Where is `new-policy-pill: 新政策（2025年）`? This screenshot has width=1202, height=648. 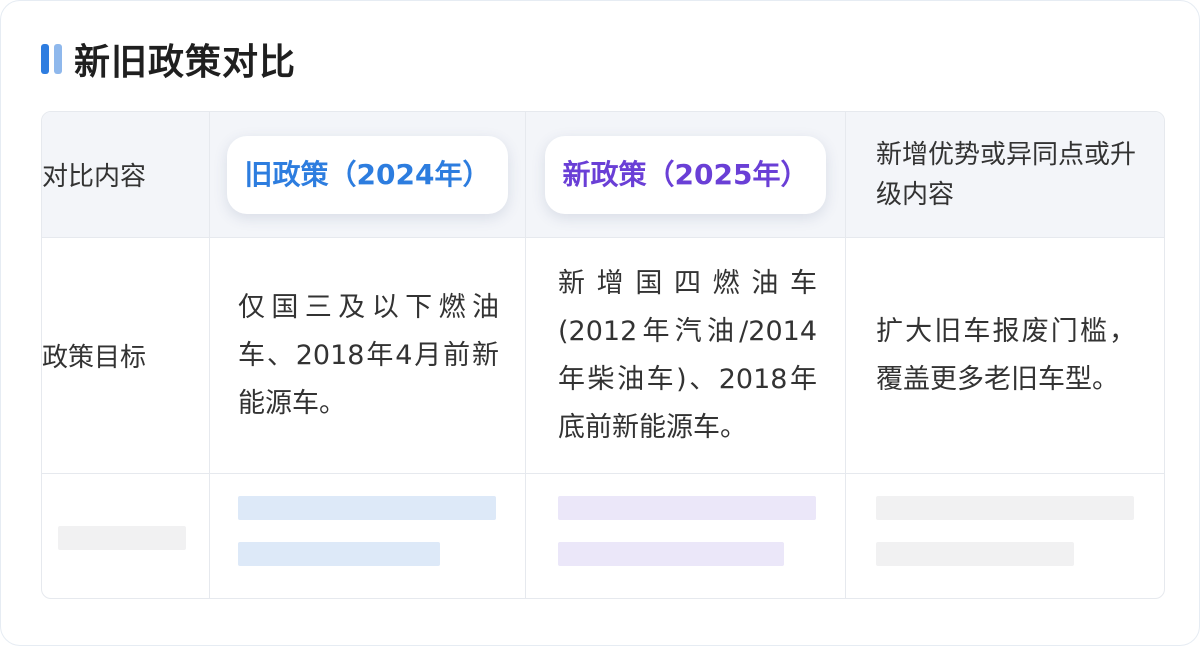
new-policy-pill: 新政策（2025年） is located at coordinates (685, 174).